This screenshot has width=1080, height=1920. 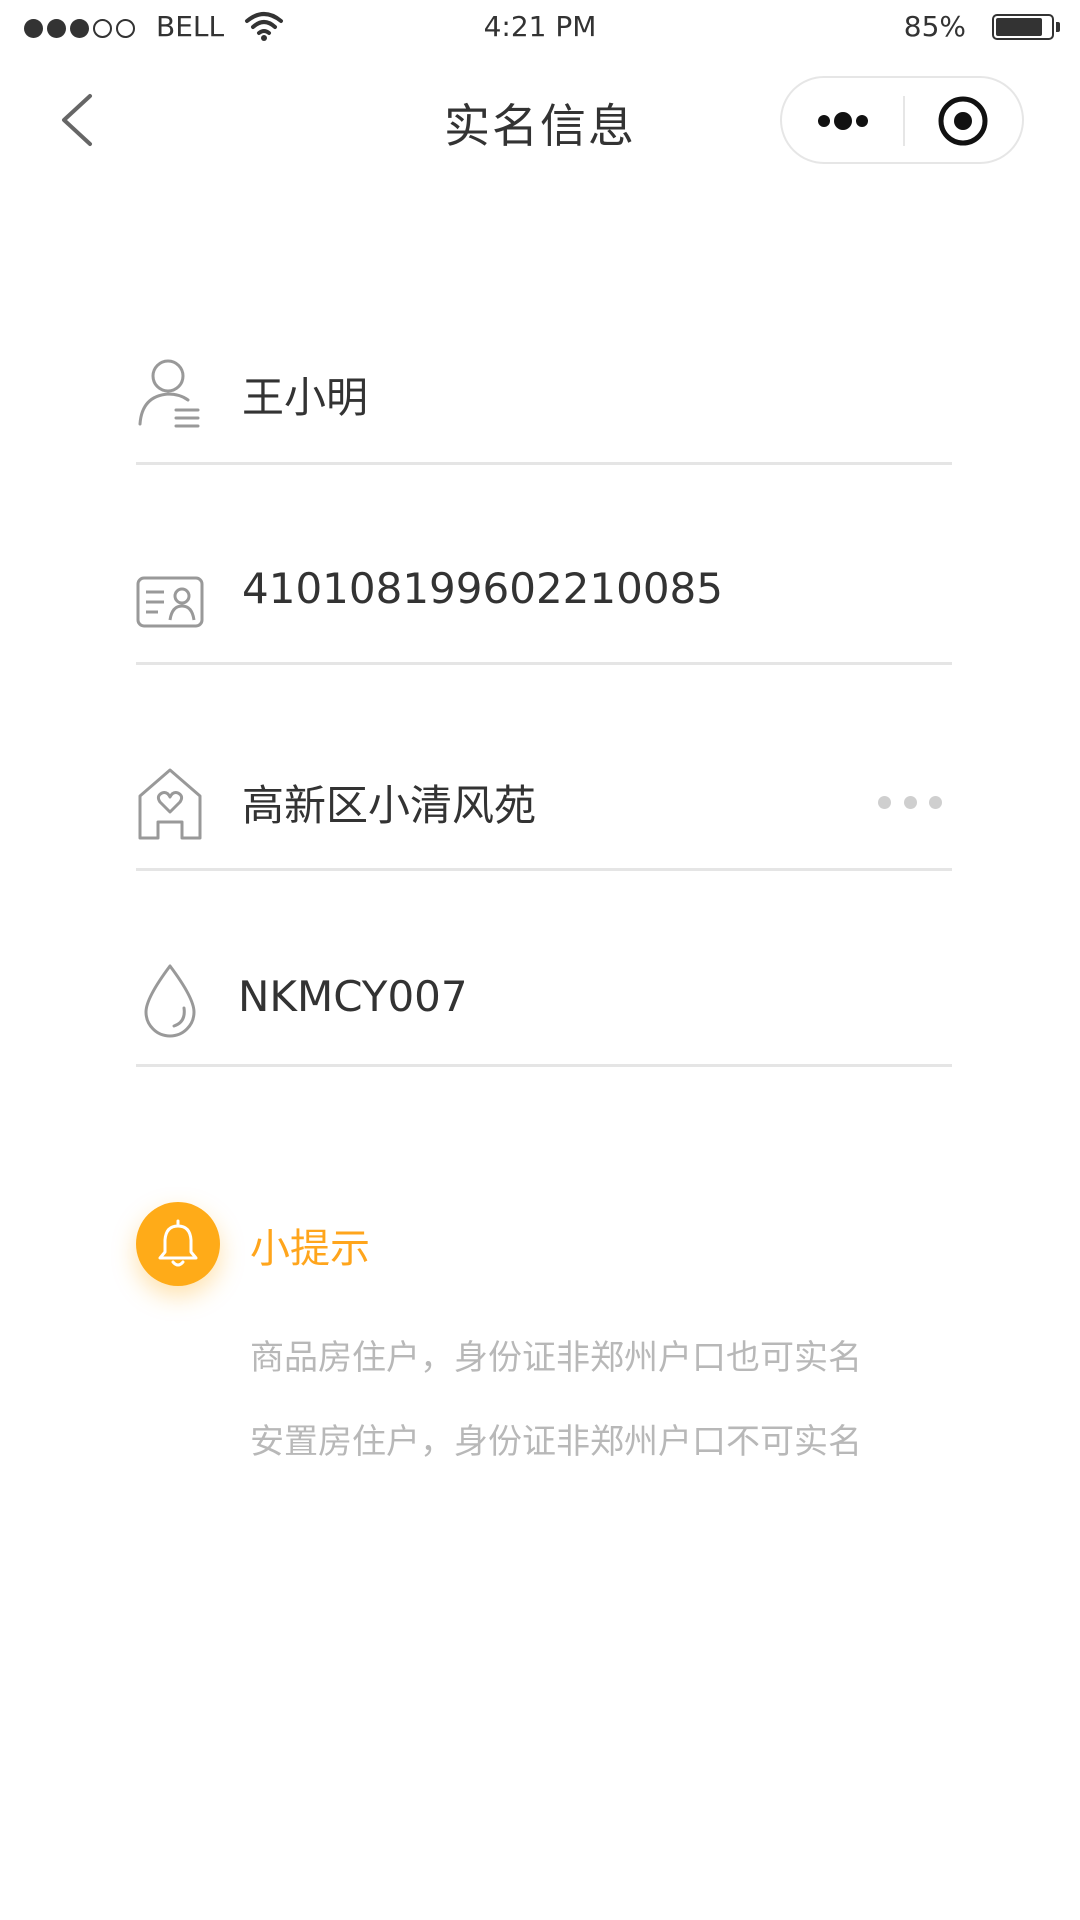 What do you see at coordinates (170, 1001) in the screenshot?
I see `water-drop-icon` at bounding box center [170, 1001].